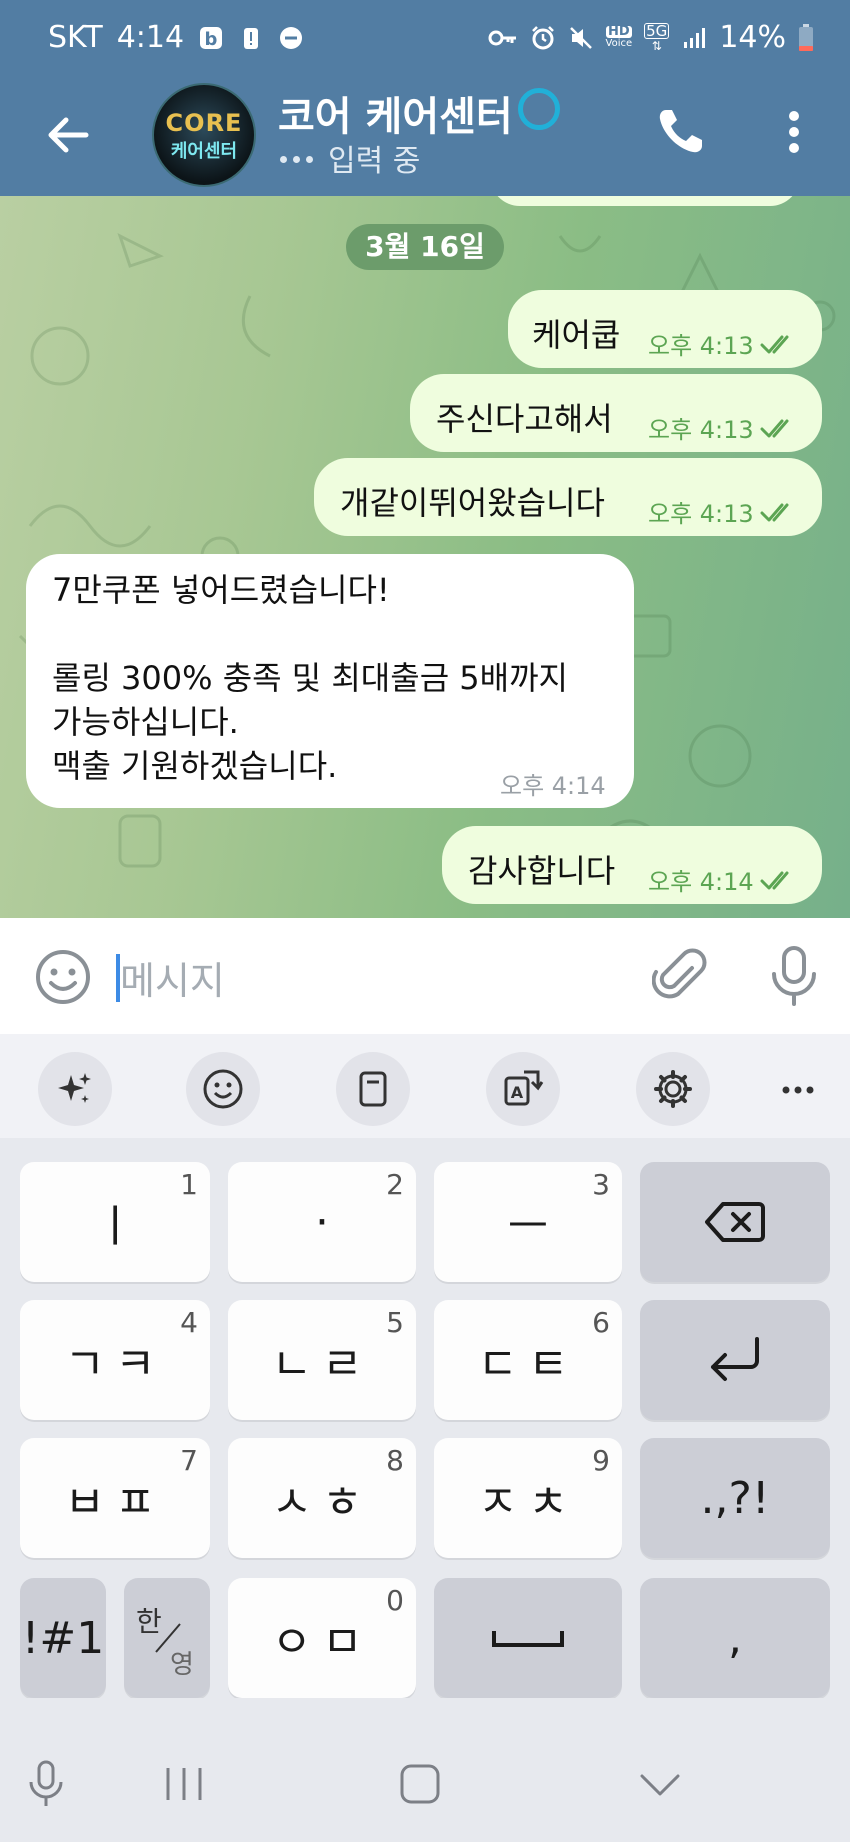  I want to click on home-icon, so click(420, 1784).